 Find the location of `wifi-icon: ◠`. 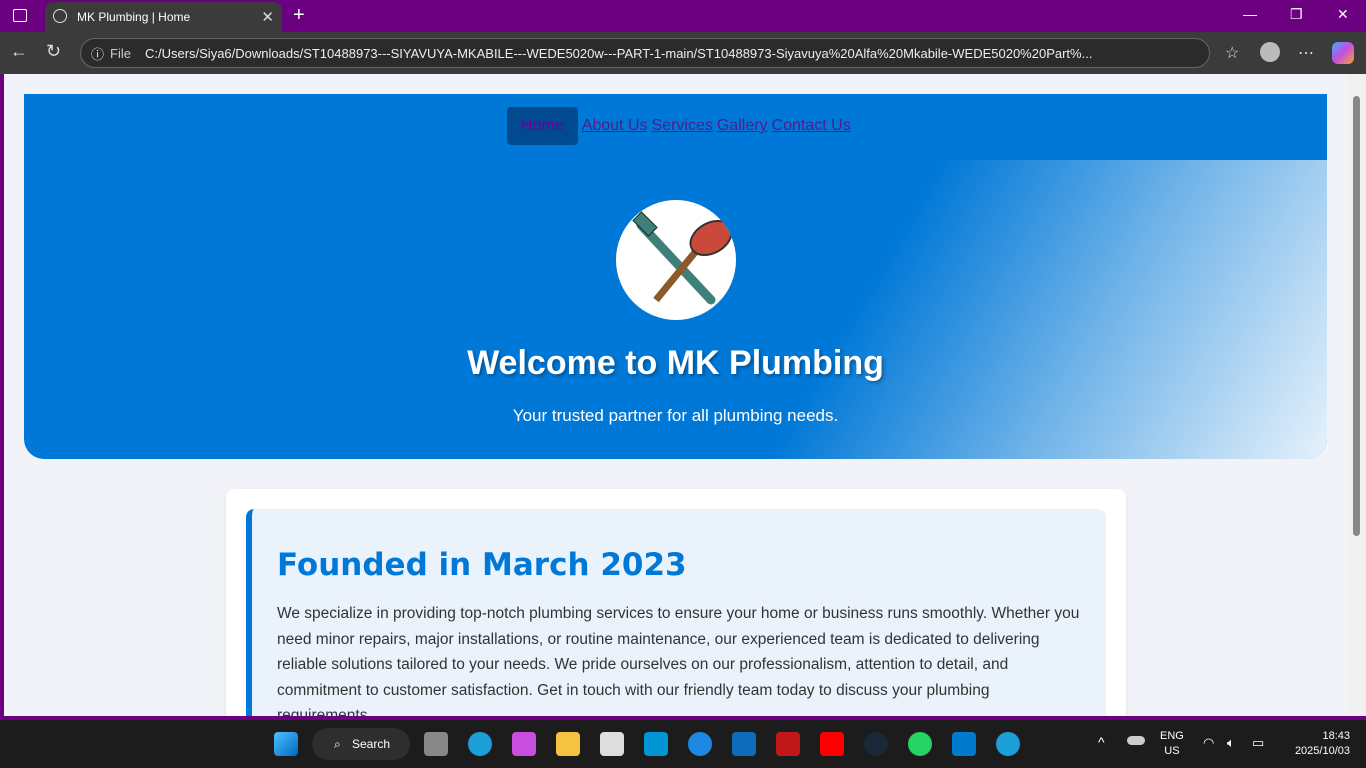

wifi-icon: ◠ is located at coordinates (1208, 743).